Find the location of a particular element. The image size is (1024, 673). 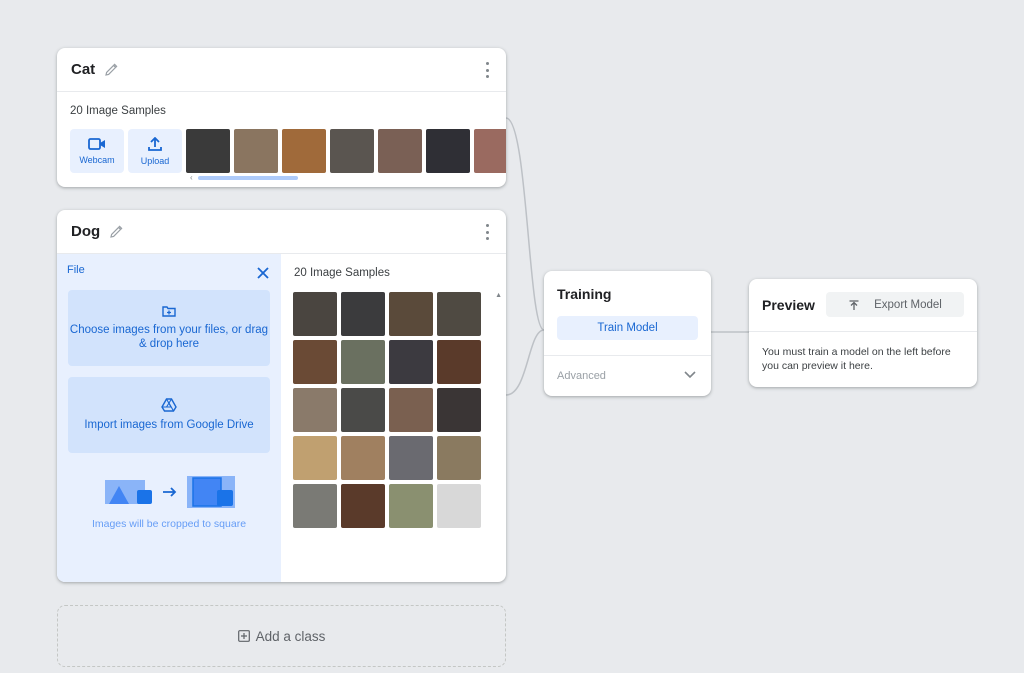

class-header: Cat is located at coordinates (281, 70).